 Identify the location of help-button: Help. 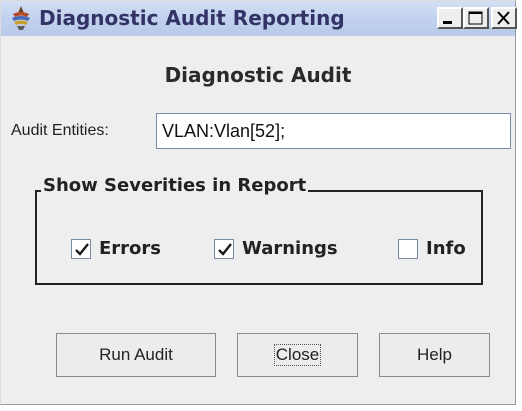
(434, 355).